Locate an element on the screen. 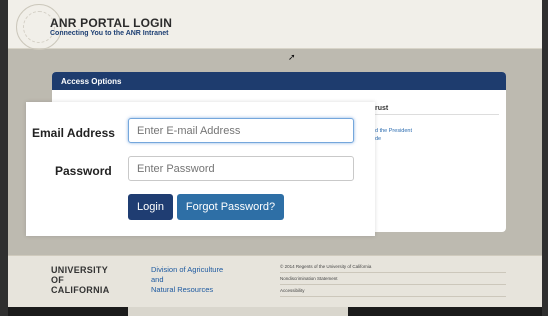 Image resolution: width=548 pixels, height=316 pixels. uc-logo-line: UNIVERSITY is located at coordinates (80, 270).